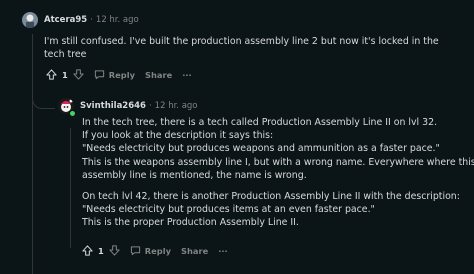 The height and width of the screenshot is (274, 474). What do you see at coordinates (65, 55) in the screenshot?
I see `comment-line: tech tree` at bounding box center [65, 55].